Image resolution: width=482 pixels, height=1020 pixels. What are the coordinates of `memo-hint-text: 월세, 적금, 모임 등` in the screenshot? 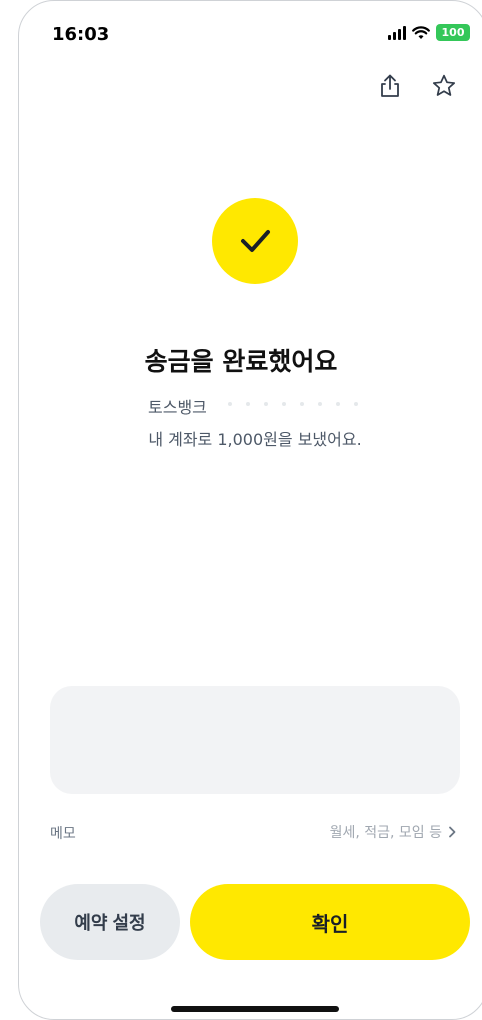 It's located at (385, 833).